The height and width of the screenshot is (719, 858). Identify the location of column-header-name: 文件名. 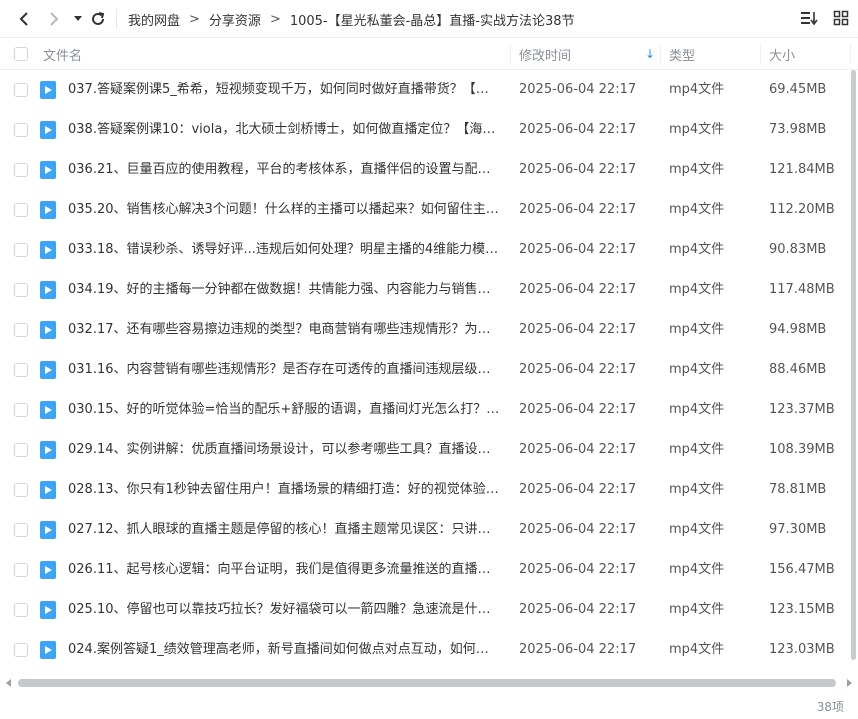
(62, 54).